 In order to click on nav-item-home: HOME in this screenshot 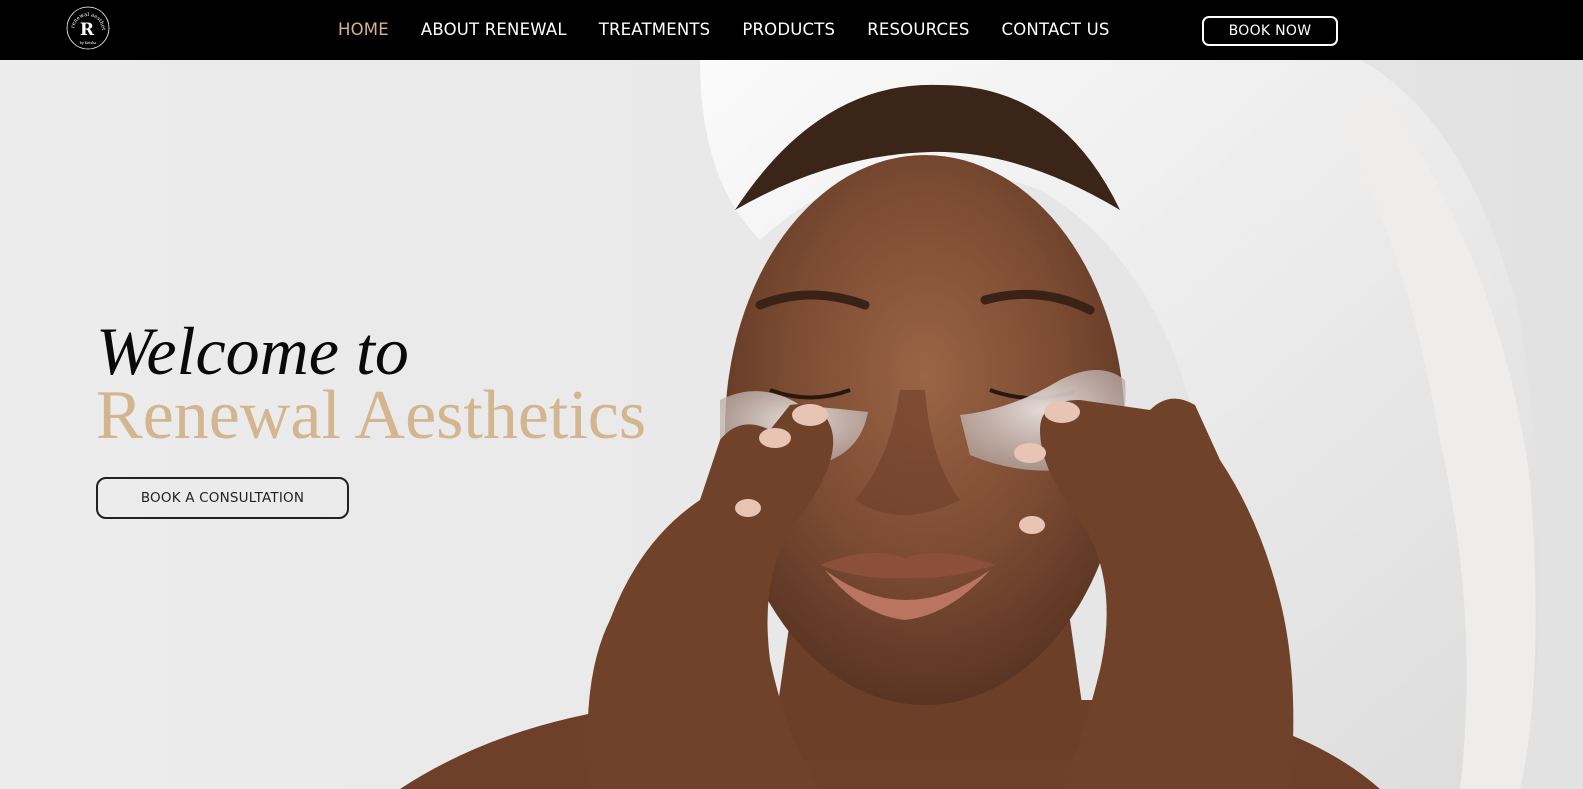, I will do `click(363, 30)`.